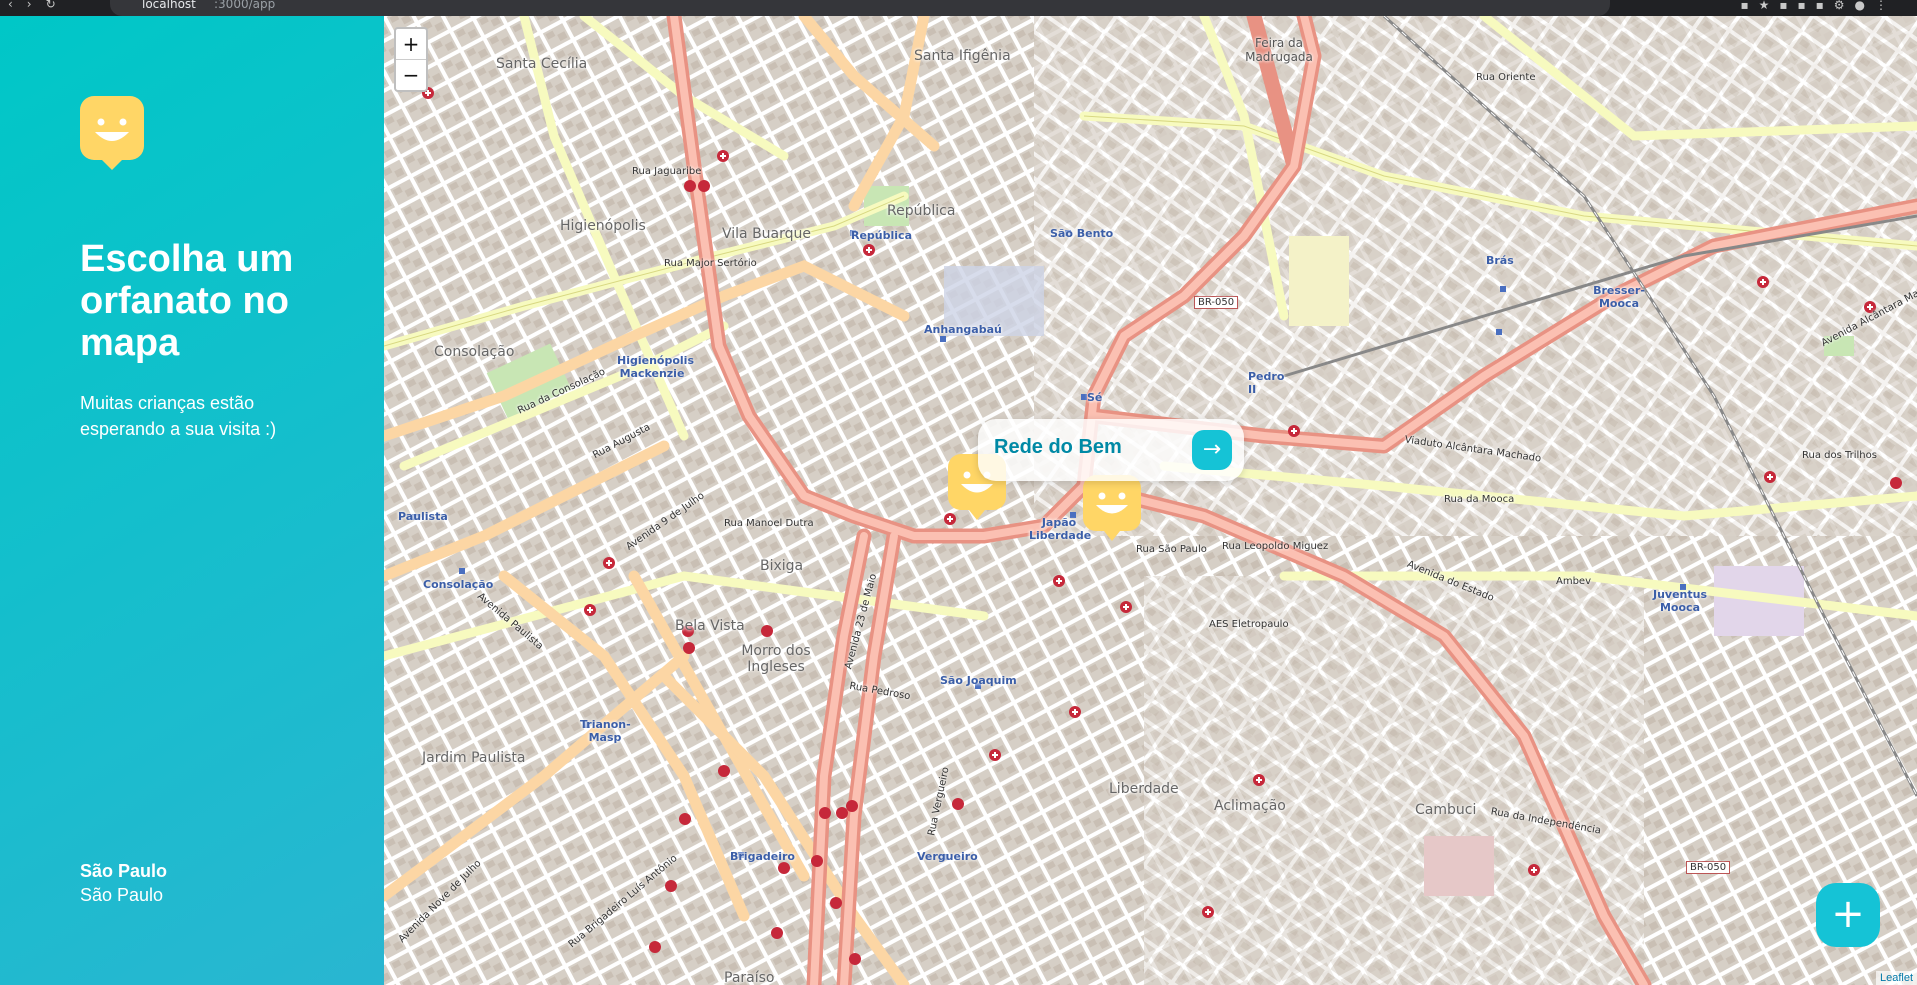  What do you see at coordinates (411, 74) in the screenshot?
I see `zoom-out-button: −` at bounding box center [411, 74].